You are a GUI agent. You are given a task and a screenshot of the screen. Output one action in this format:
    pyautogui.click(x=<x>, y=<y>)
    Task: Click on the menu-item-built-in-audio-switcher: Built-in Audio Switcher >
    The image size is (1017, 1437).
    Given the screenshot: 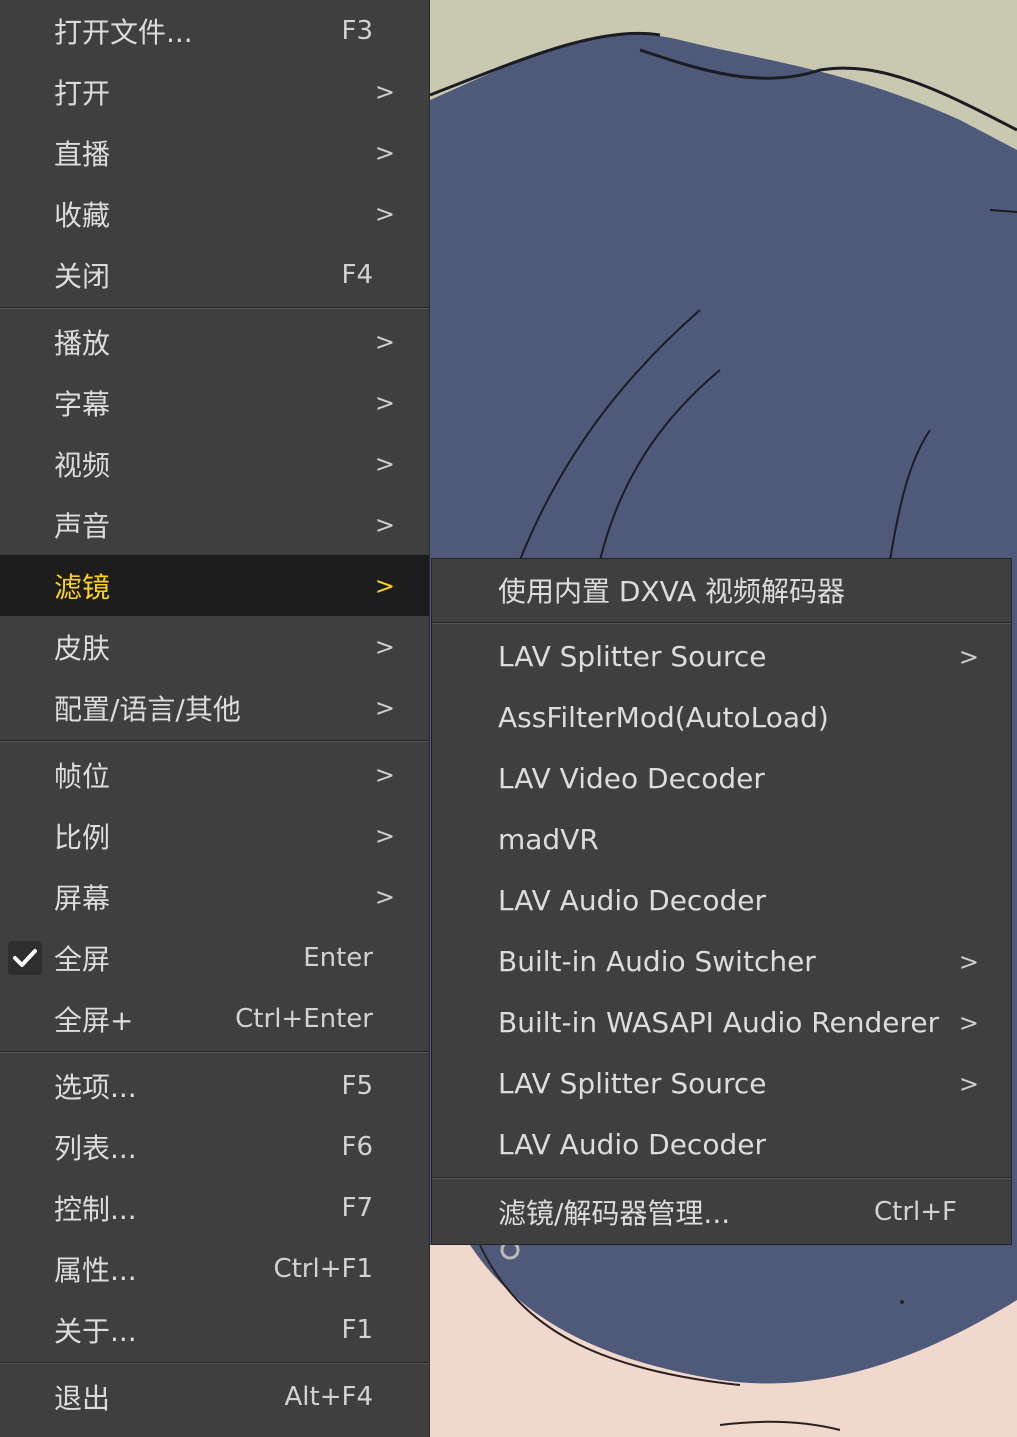 What is the action you would take?
    pyautogui.click(x=721, y=961)
    